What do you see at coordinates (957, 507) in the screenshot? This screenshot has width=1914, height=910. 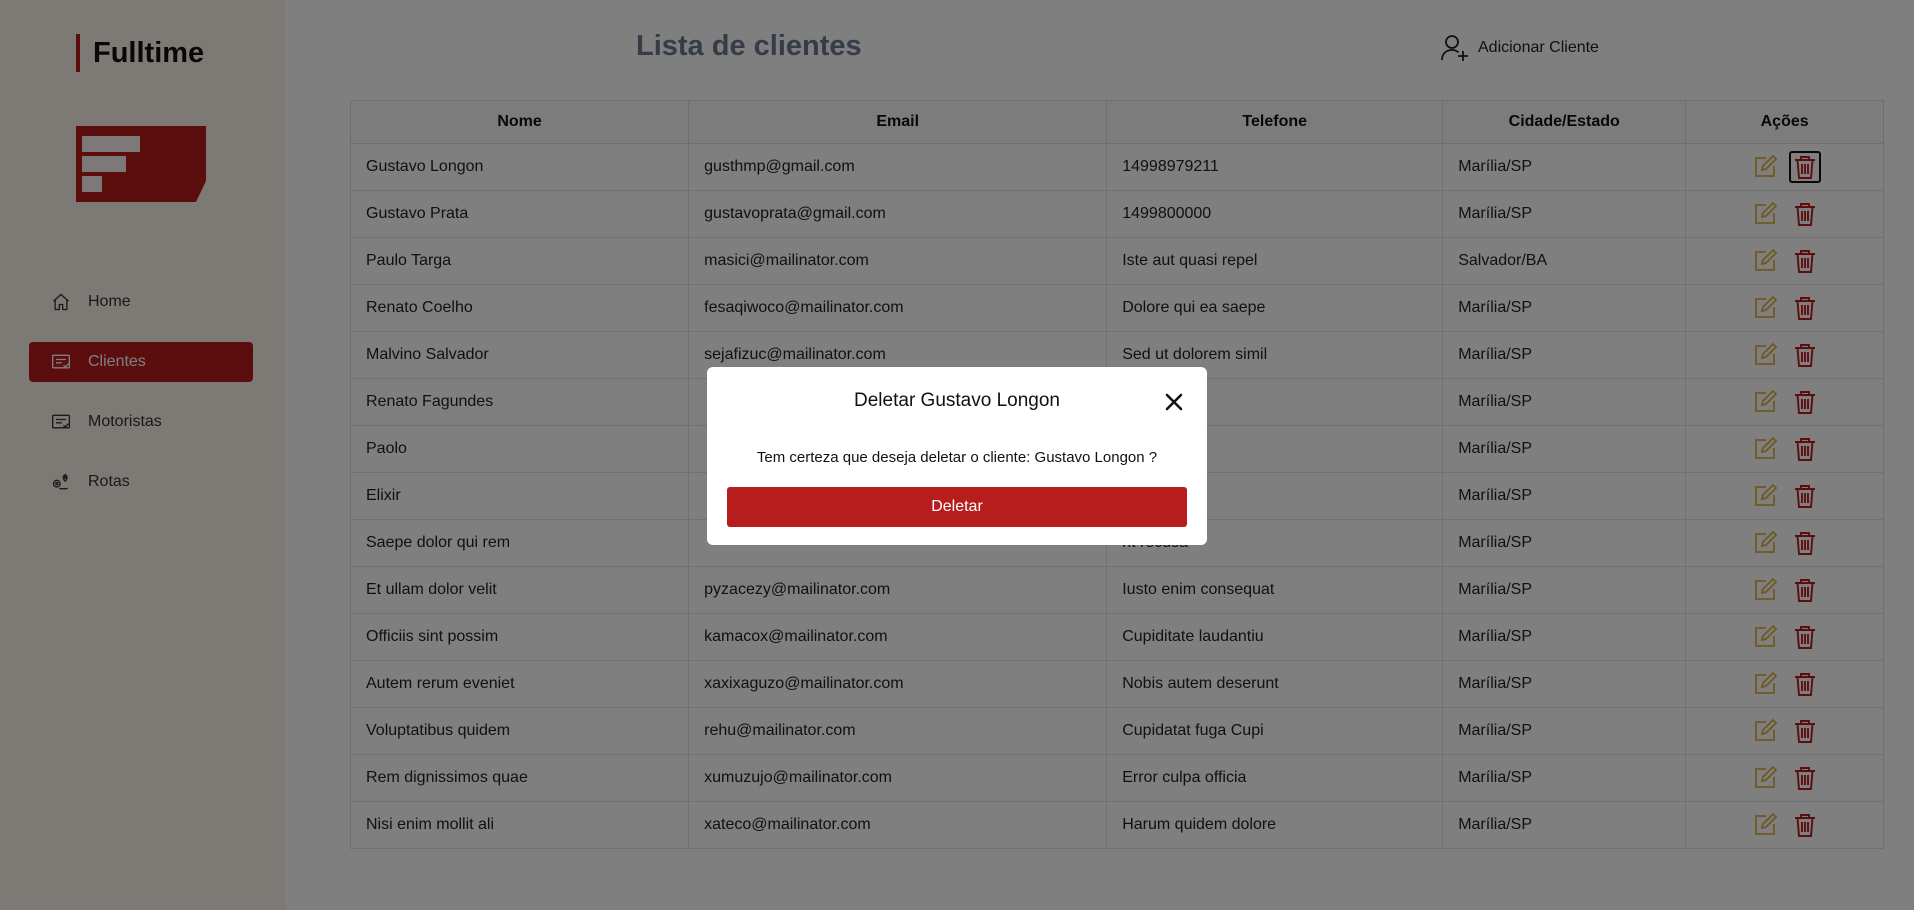 I see `confirm-delete-button: Deletar` at bounding box center [957, 507].